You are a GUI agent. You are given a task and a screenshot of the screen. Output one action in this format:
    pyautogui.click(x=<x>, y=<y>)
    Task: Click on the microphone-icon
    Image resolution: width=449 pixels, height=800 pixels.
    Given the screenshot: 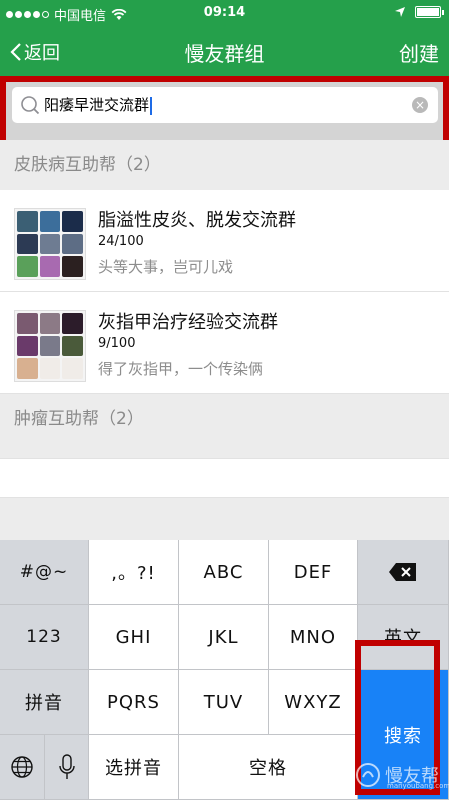 What is the action you would take?
    pyautogui.click(x=66, y=766)
    